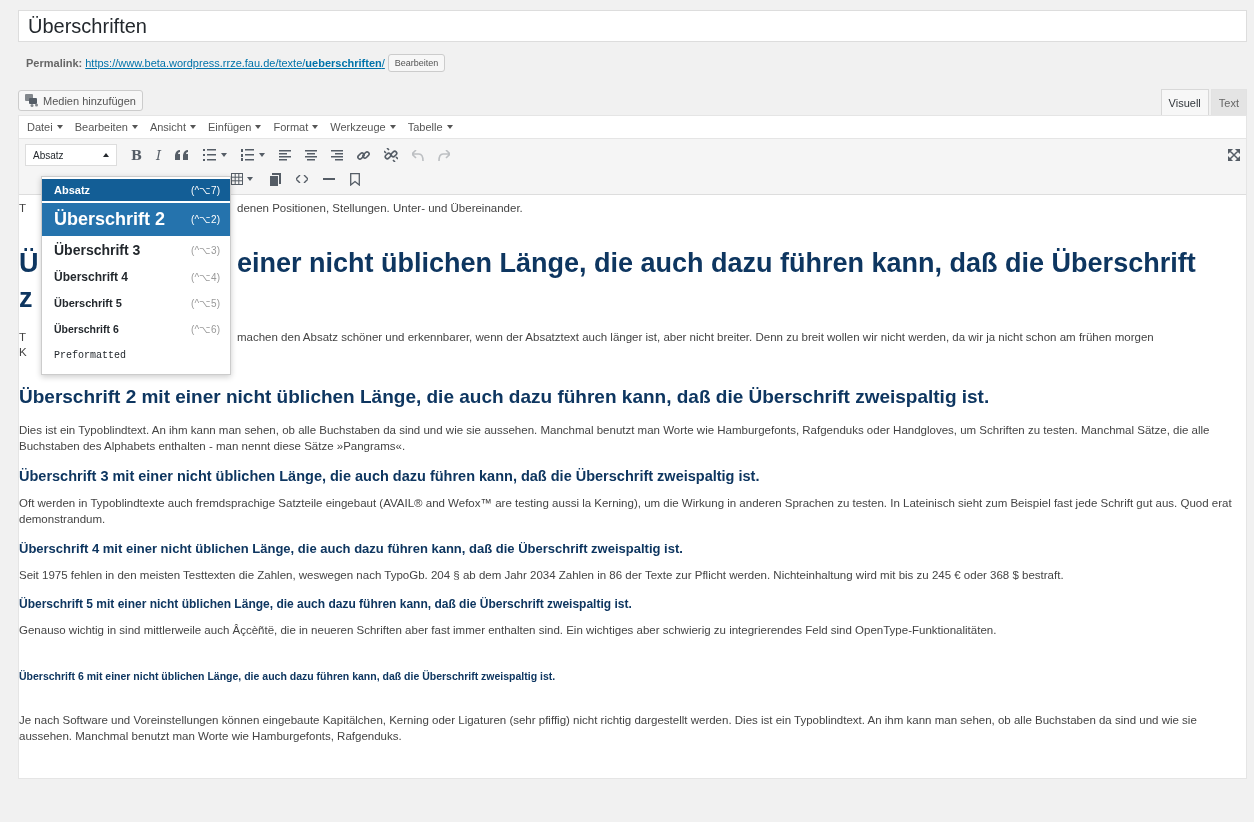 The image size is (1254, 822). What do you see at coordinates (71, 155) in the screenshot?
I see `format-select: Absatz` at bounding box center [71, 155].